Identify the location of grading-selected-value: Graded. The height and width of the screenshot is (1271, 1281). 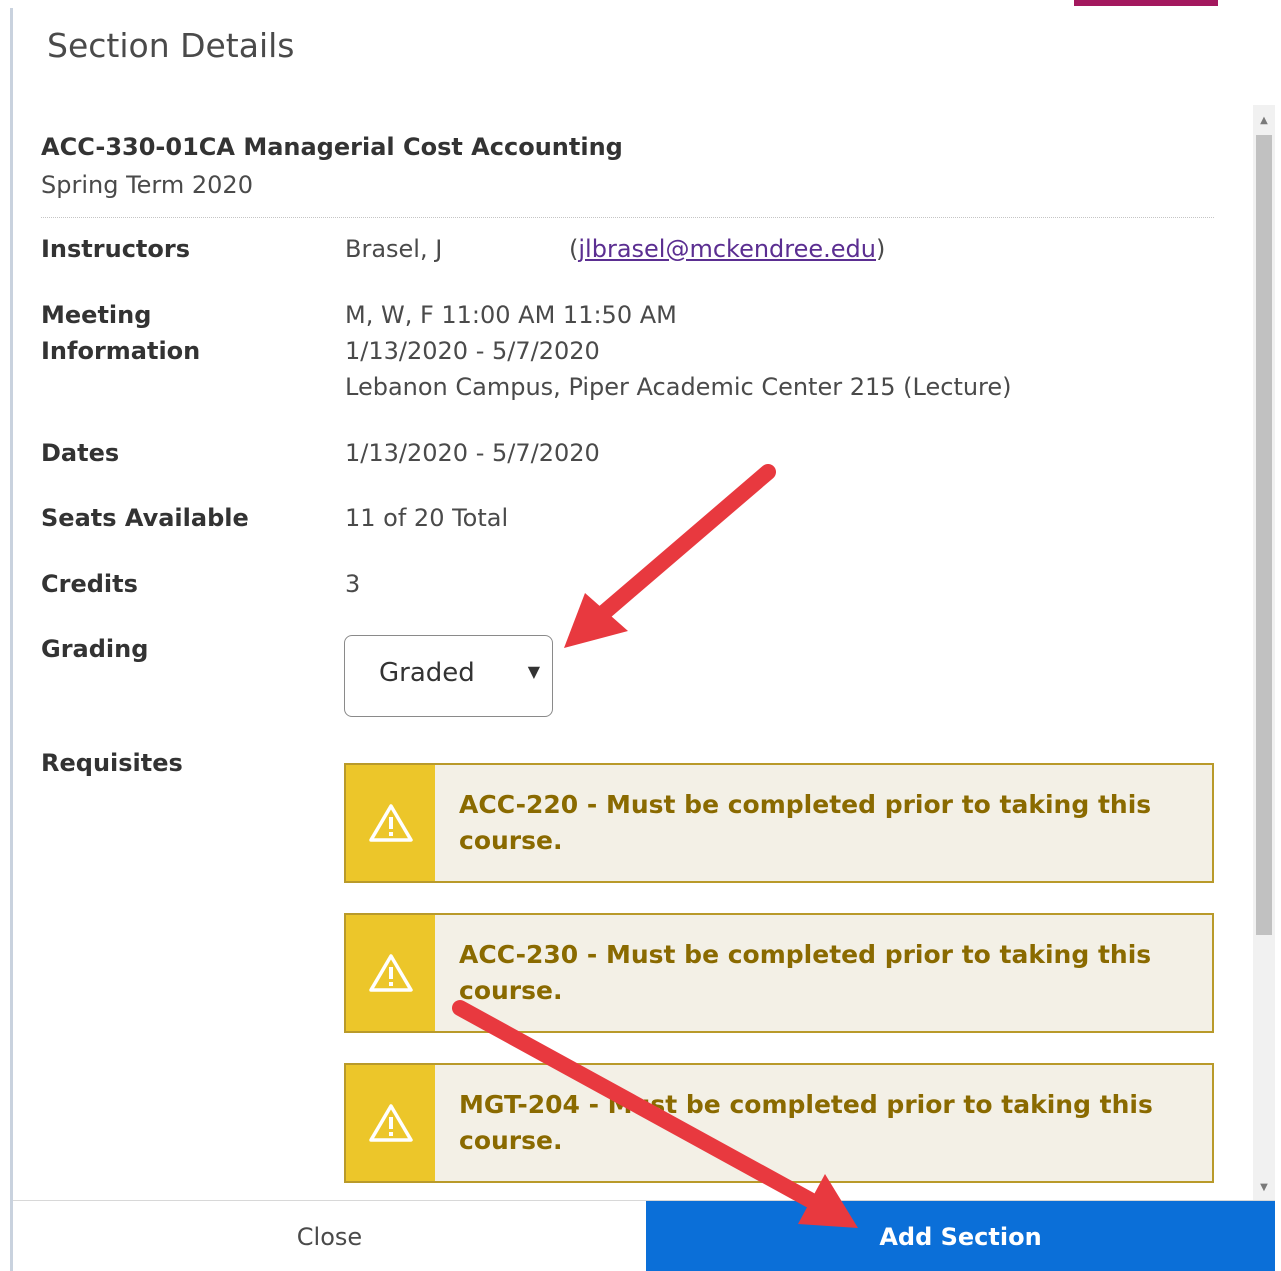
(427, 673).